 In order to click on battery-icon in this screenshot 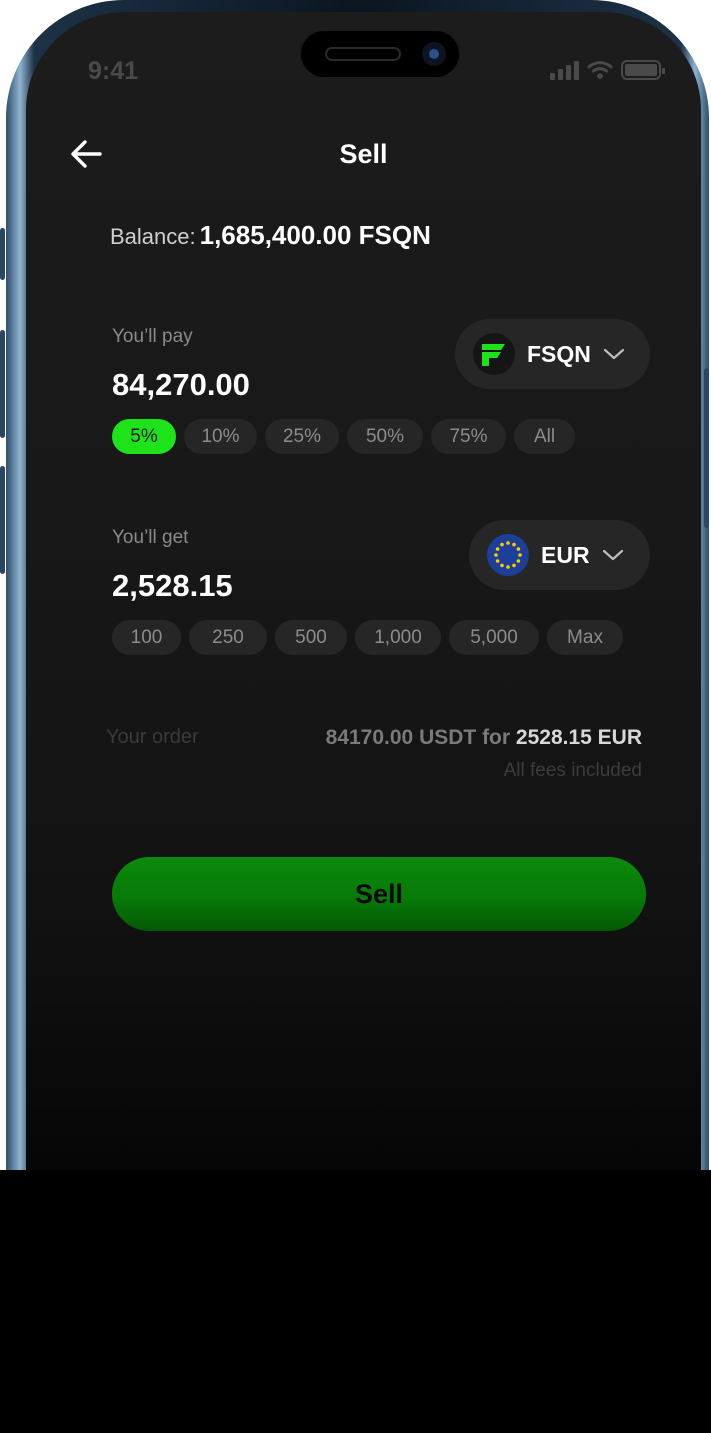, I will do `click(643, 70)`.